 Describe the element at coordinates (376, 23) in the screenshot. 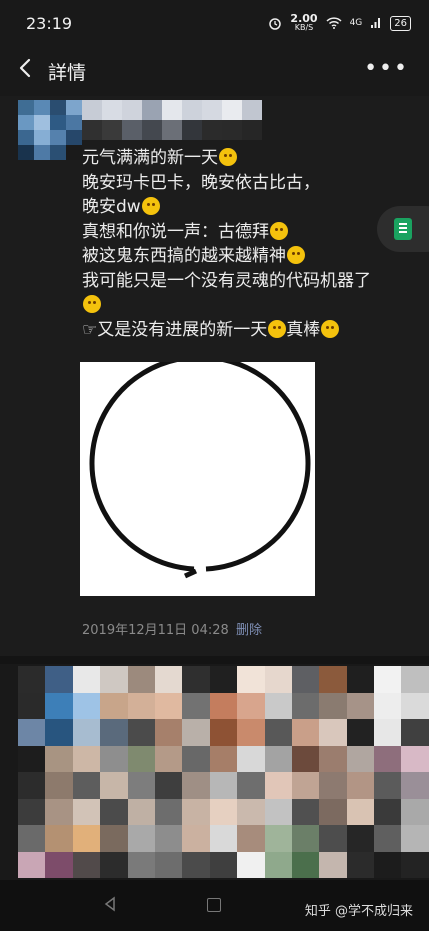

I see `signal-icon` at that location.